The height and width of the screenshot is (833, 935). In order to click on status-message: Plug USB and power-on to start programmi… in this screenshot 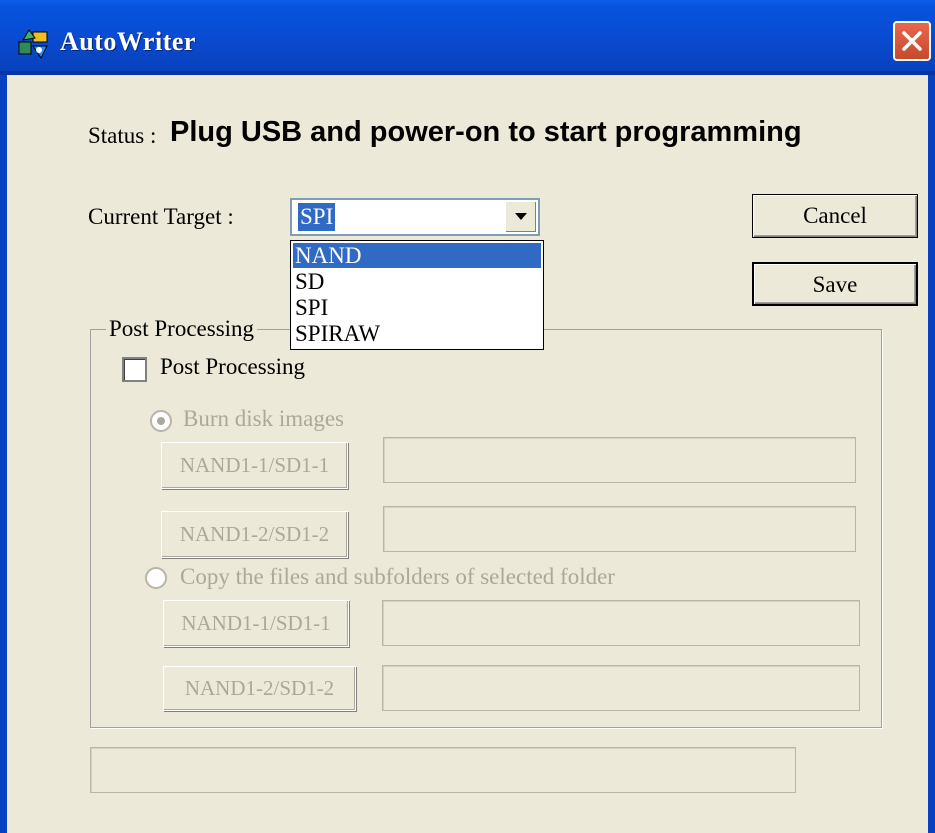, I will do `click(486, 132)`.